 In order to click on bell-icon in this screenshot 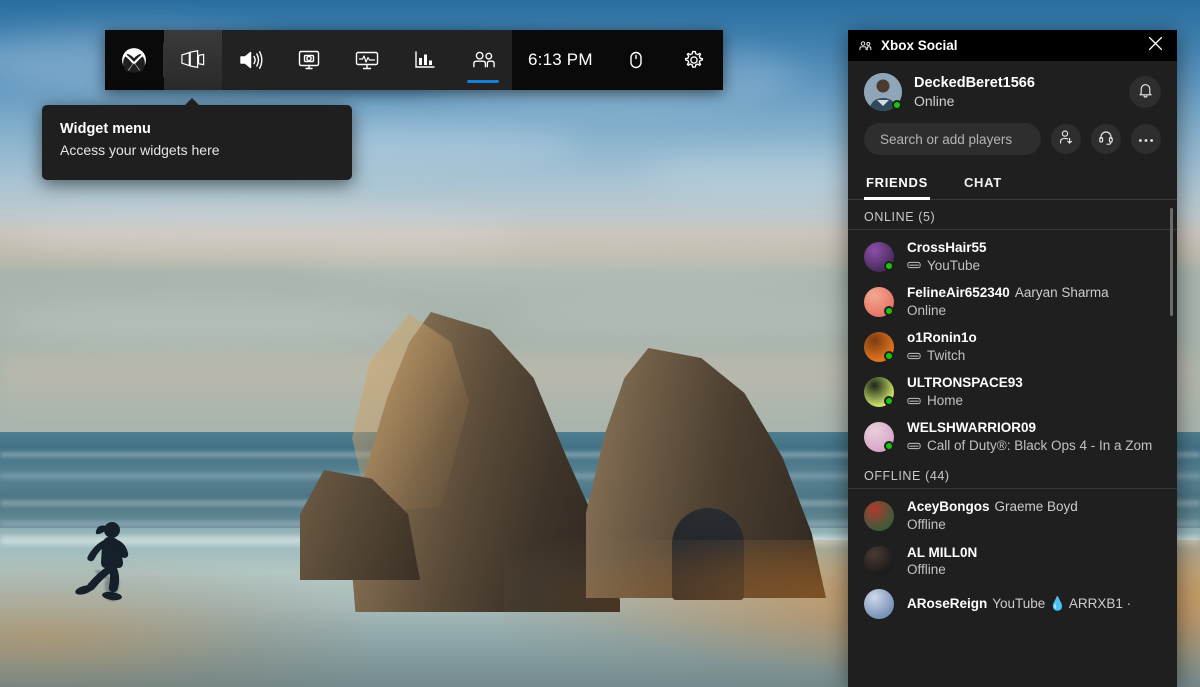, I will do `click(1145, 92)`.